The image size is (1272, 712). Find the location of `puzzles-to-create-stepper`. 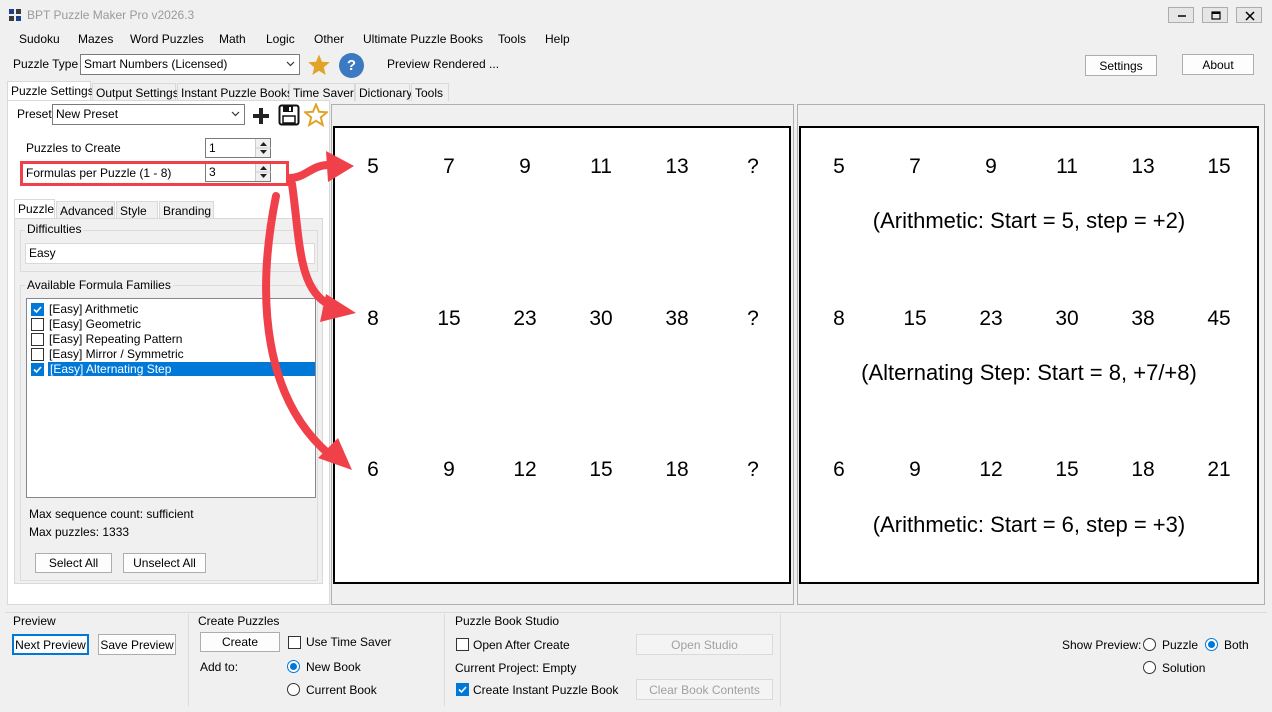

puzzles-to-create-stepper is located at coordinates (263, 148).